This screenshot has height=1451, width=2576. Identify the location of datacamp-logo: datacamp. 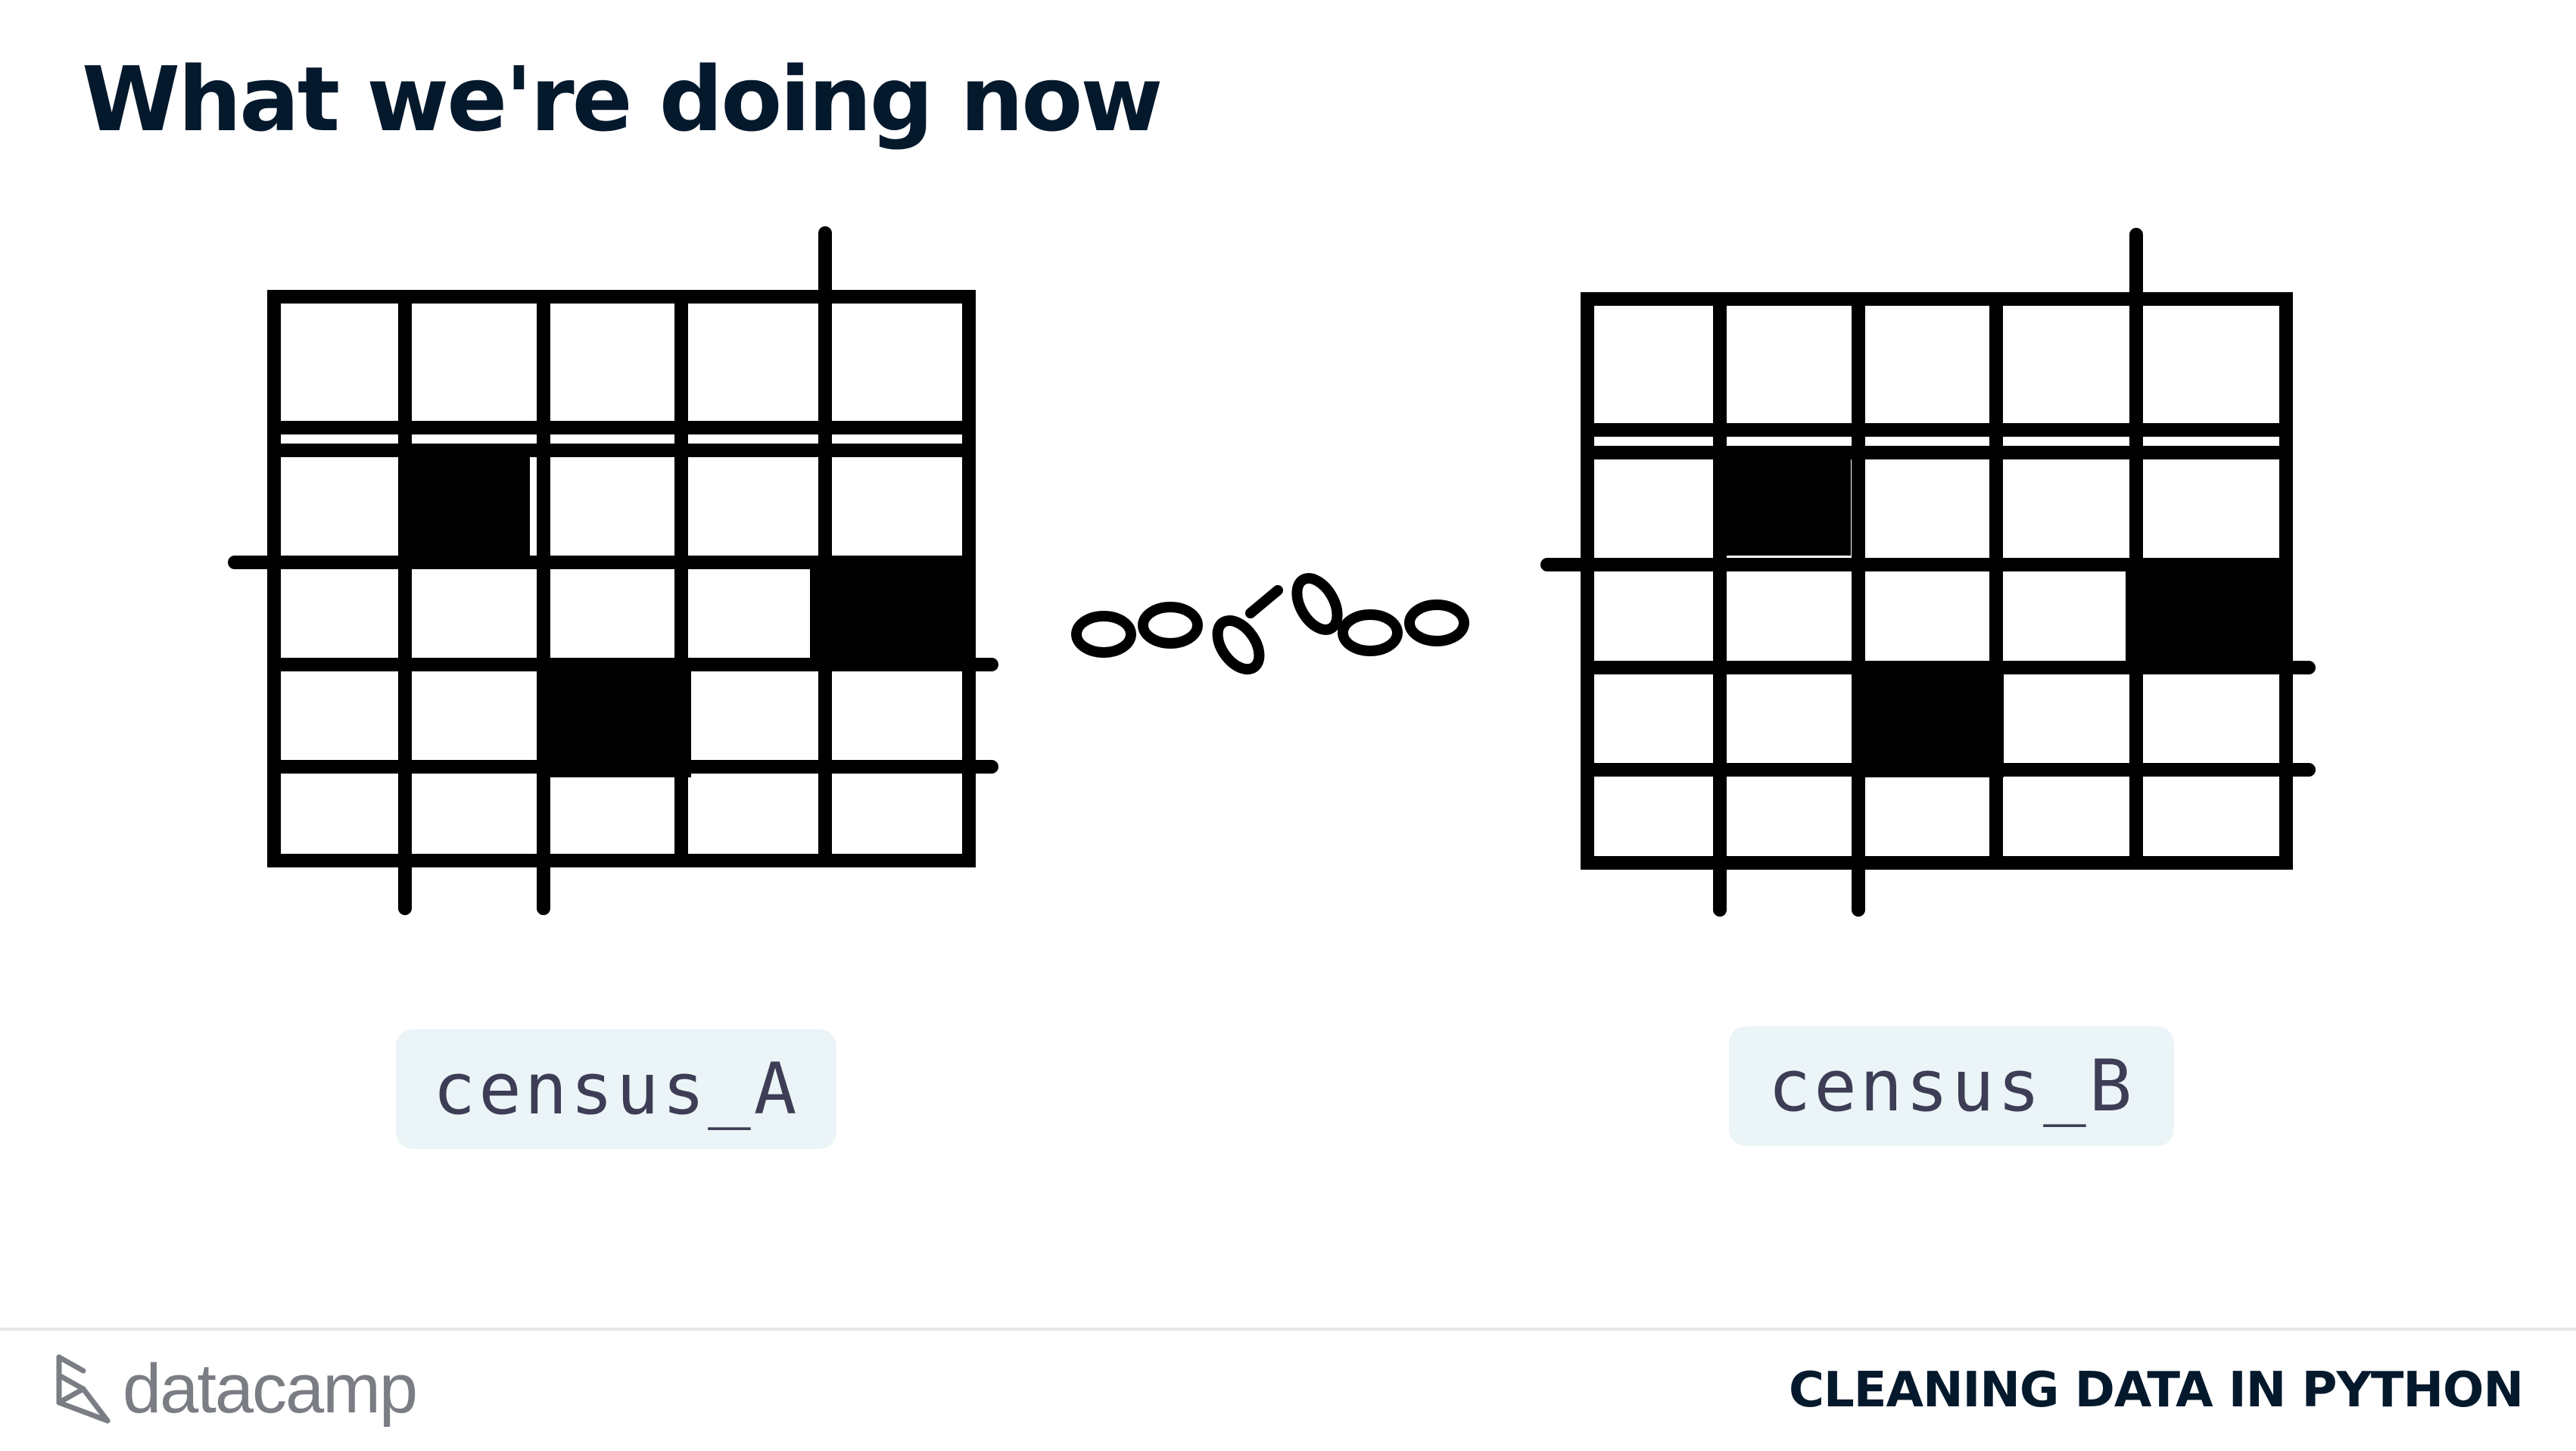
(235, 1389).